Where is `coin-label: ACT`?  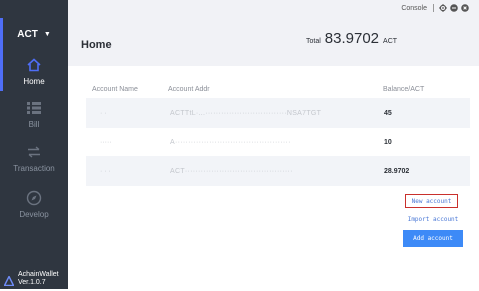 coin-label: ACT is located at coordinates (27, 34).